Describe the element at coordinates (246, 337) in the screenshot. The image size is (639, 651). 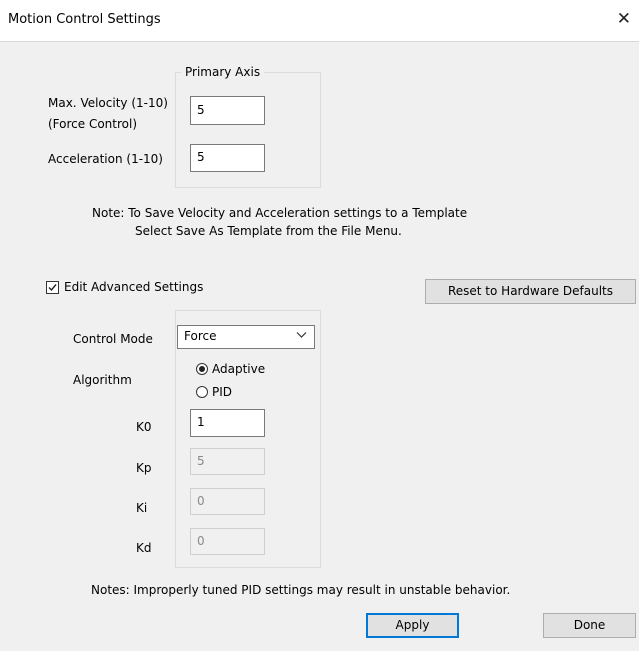
I see `control-mode-dropdown: Force` at that location.